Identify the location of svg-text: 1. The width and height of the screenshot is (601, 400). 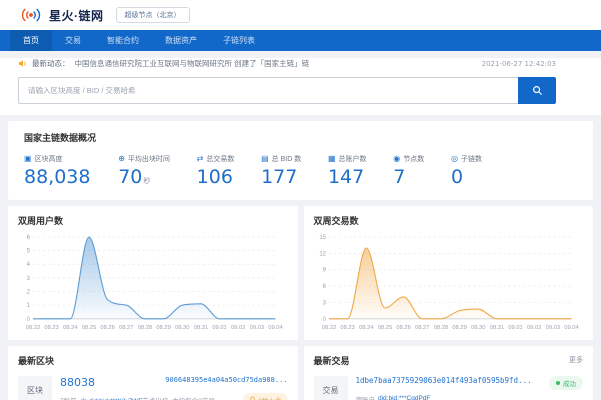
(29, 306).